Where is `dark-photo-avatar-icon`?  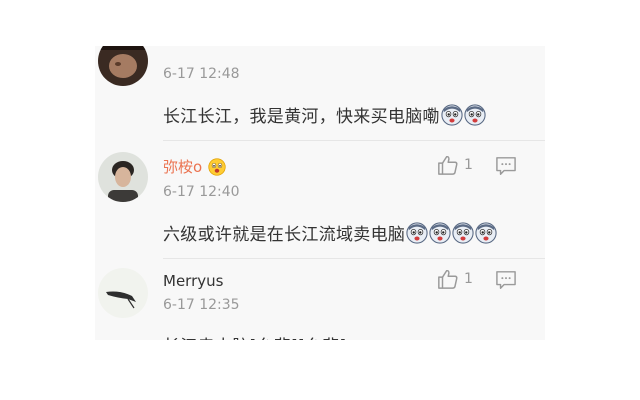
dark-photo-avatar-icon is located at coordinates (123, 66).